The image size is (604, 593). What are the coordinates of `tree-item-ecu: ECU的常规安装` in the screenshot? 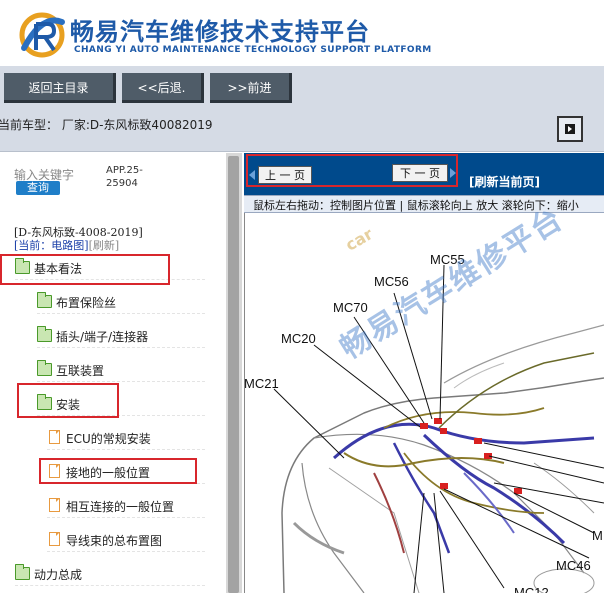 It's located at (126, 438).